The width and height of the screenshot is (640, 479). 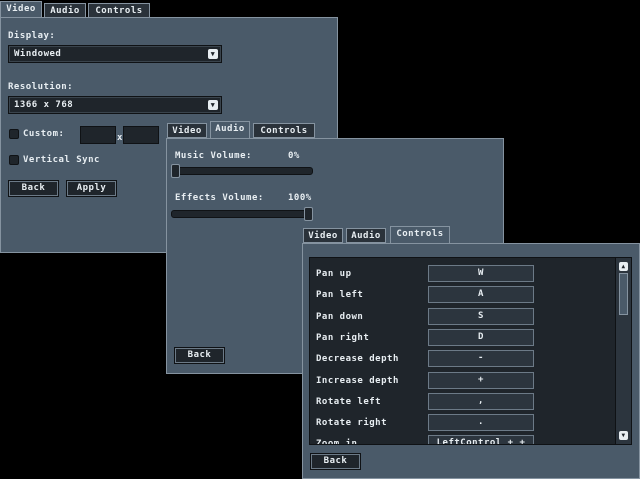 I want to click on resolution-dropdown: 1366 x 768 ▼, so click(x=115, y=105).